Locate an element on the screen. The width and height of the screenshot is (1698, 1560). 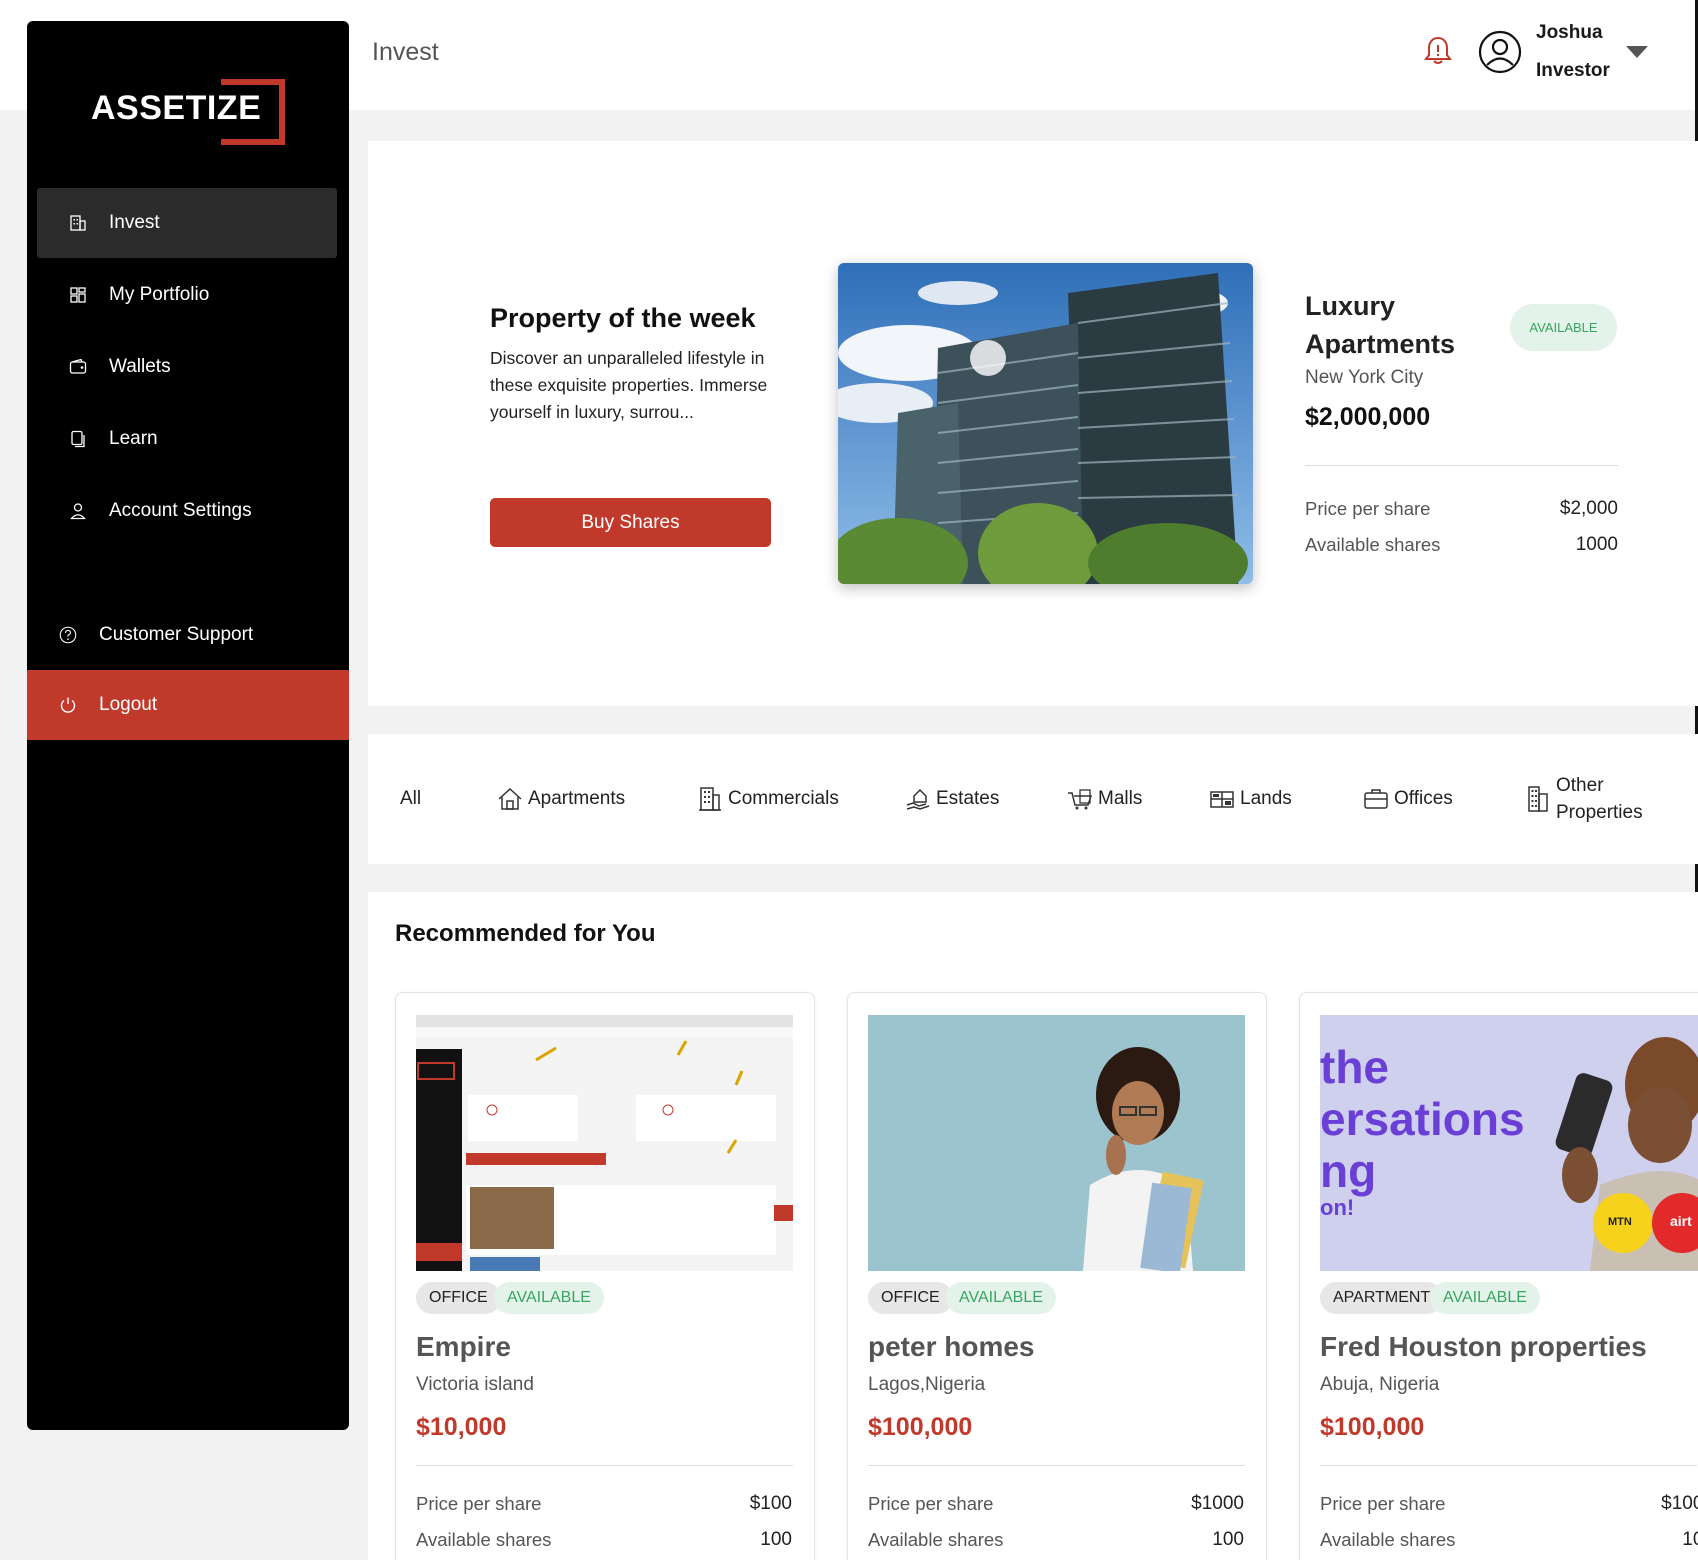
category-label: Offices is located at coordinates (1423, 798).